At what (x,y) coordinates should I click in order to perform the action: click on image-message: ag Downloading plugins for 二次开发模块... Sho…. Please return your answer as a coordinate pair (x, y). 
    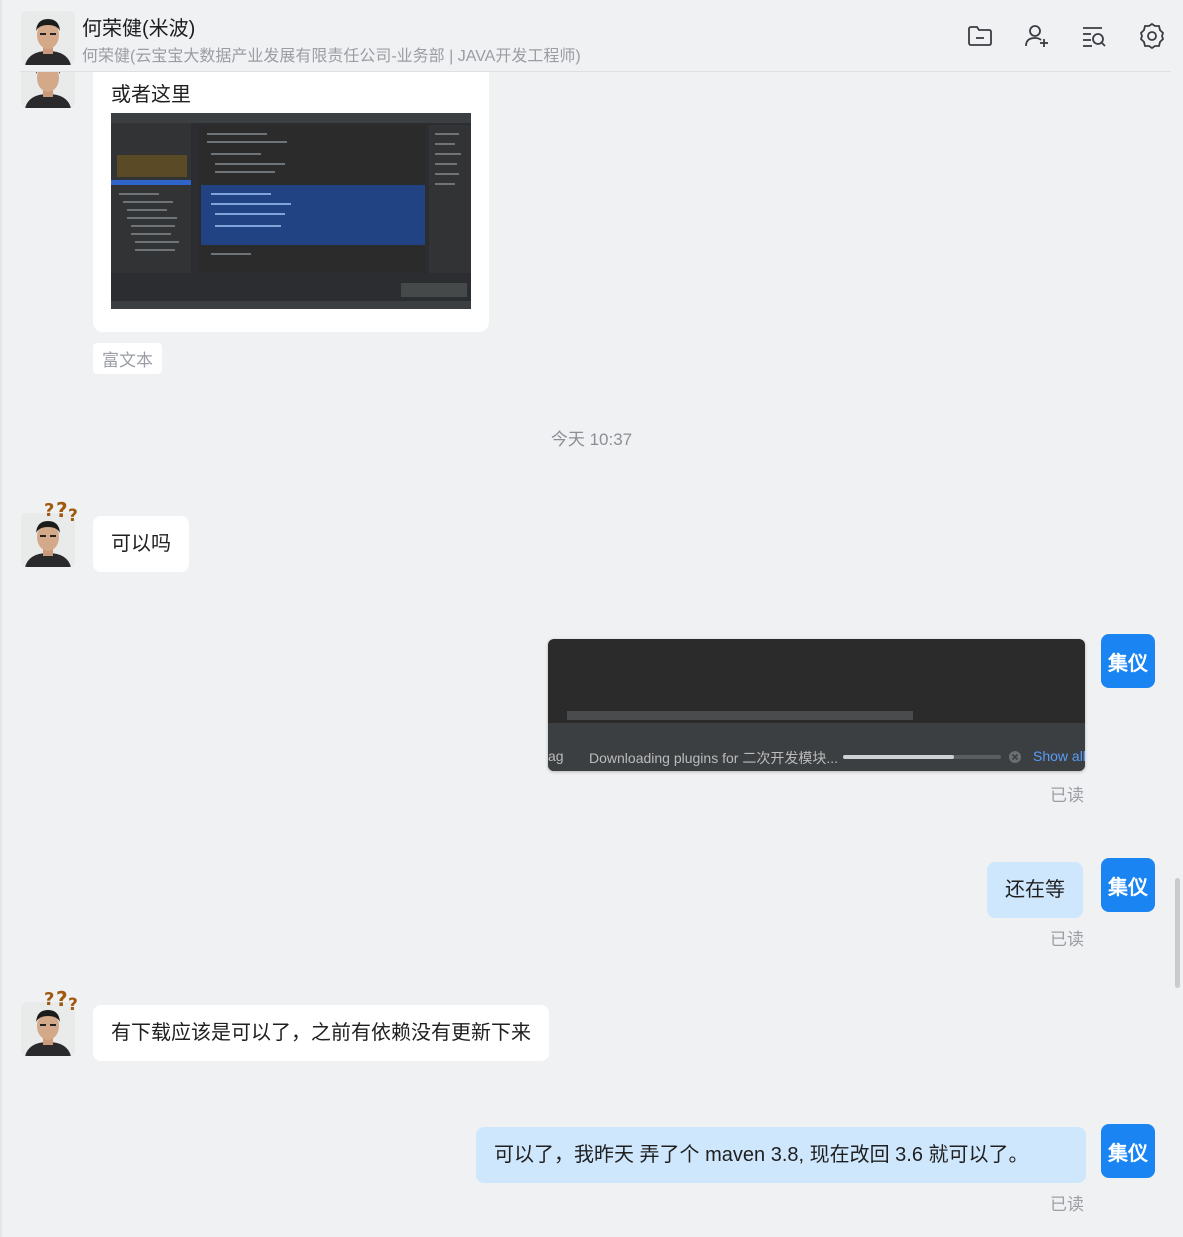
    Looking at the image, I should click on (816, 705).